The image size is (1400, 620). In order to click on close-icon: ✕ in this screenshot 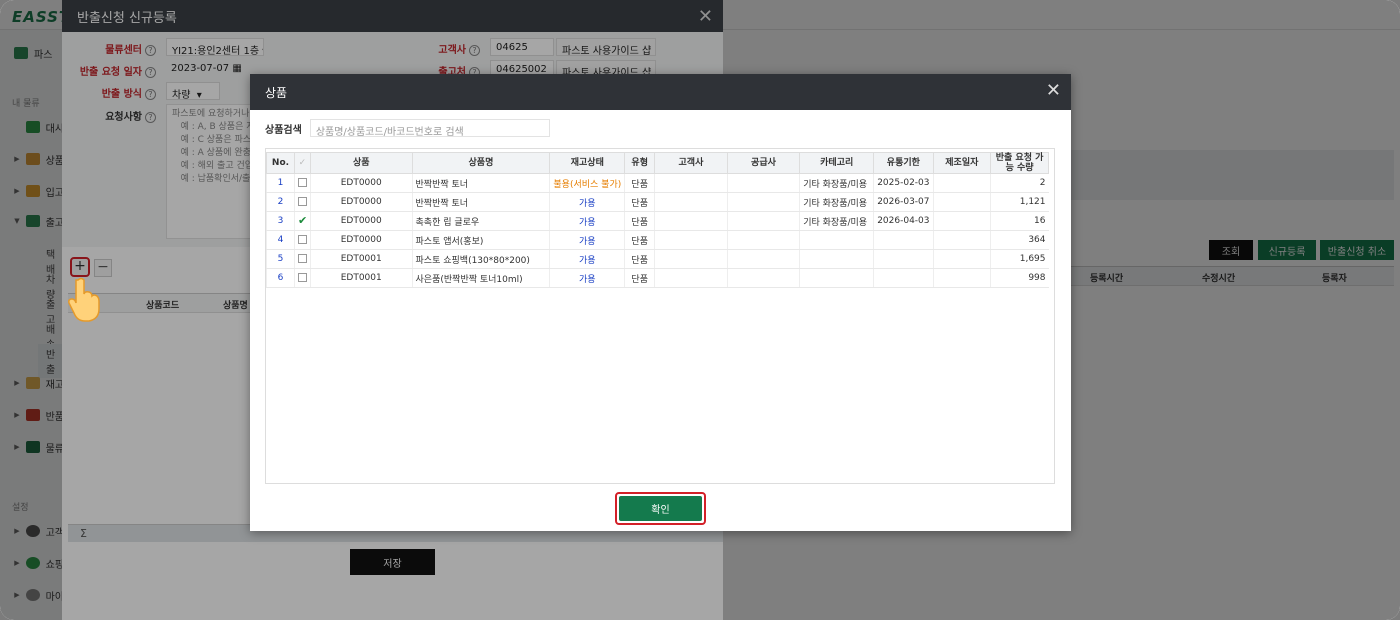, I will do `click(1053, 91)`.